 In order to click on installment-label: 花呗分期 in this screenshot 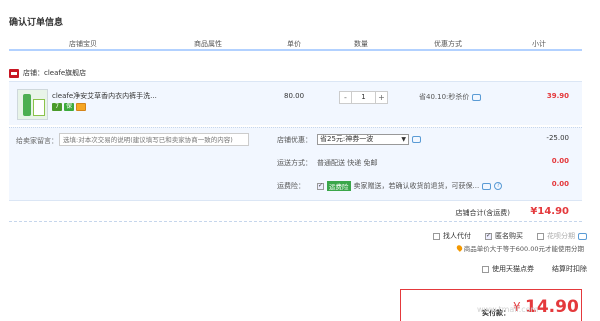, I will do `click(561, 236)`.